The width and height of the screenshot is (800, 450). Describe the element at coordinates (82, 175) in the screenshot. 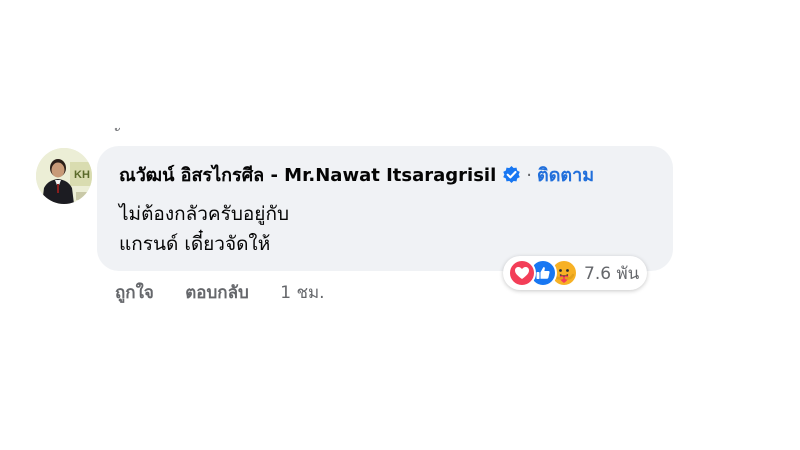

I see `svg-text: KH` at that location.